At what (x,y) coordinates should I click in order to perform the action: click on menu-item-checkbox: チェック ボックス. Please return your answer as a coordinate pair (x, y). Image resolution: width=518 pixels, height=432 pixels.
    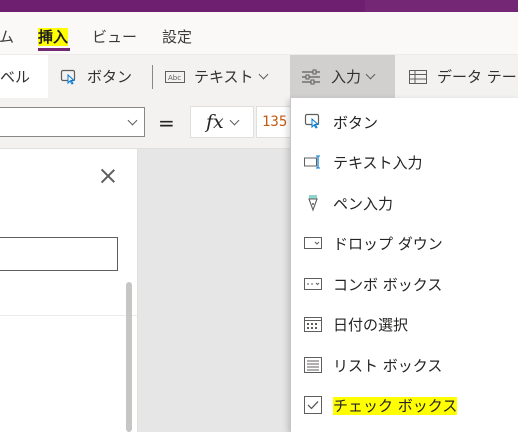
    Looking at the image, I should click on (404, 405).